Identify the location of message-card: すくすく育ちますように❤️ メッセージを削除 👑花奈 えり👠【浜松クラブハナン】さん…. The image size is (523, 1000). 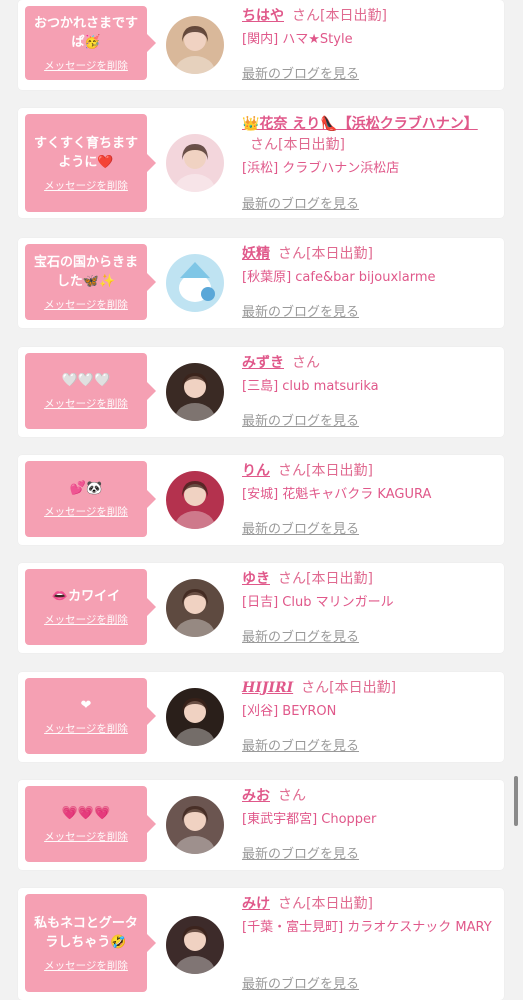
(261, 163).